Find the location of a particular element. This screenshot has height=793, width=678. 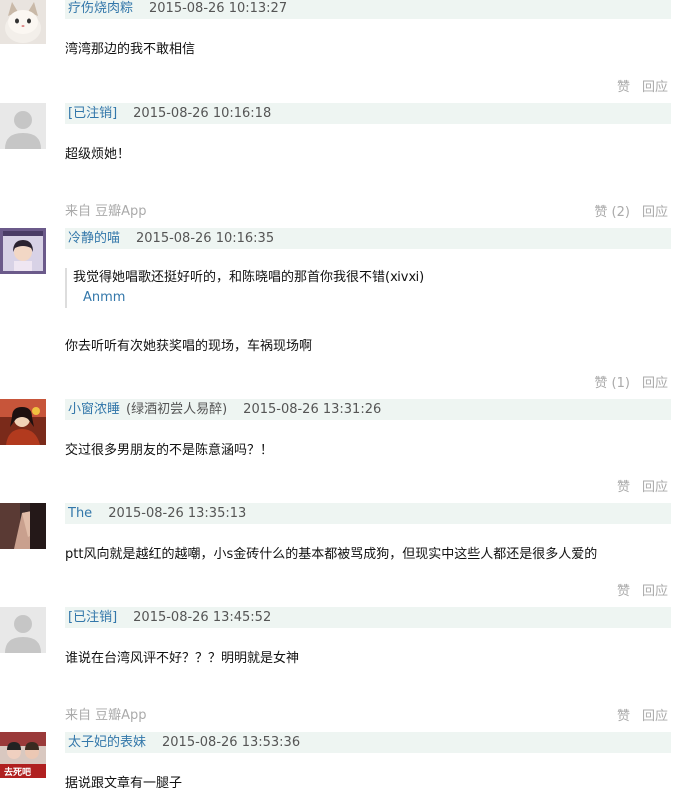

comment-meta: 疗伤烧肉粽 2015-08-26 10:13:27 is located at coordinates (368, 9).